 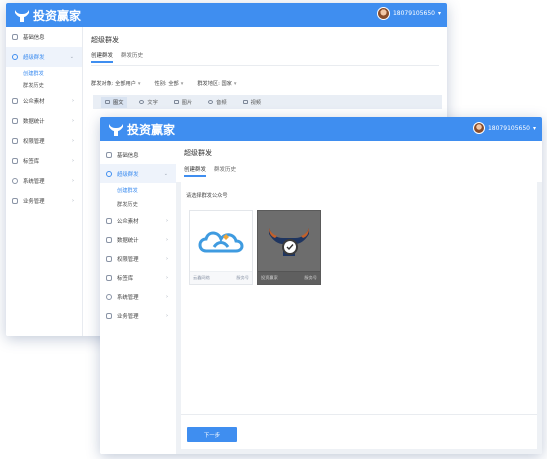 I want to click on type-audio: 音频, so click(x=217, y=102).